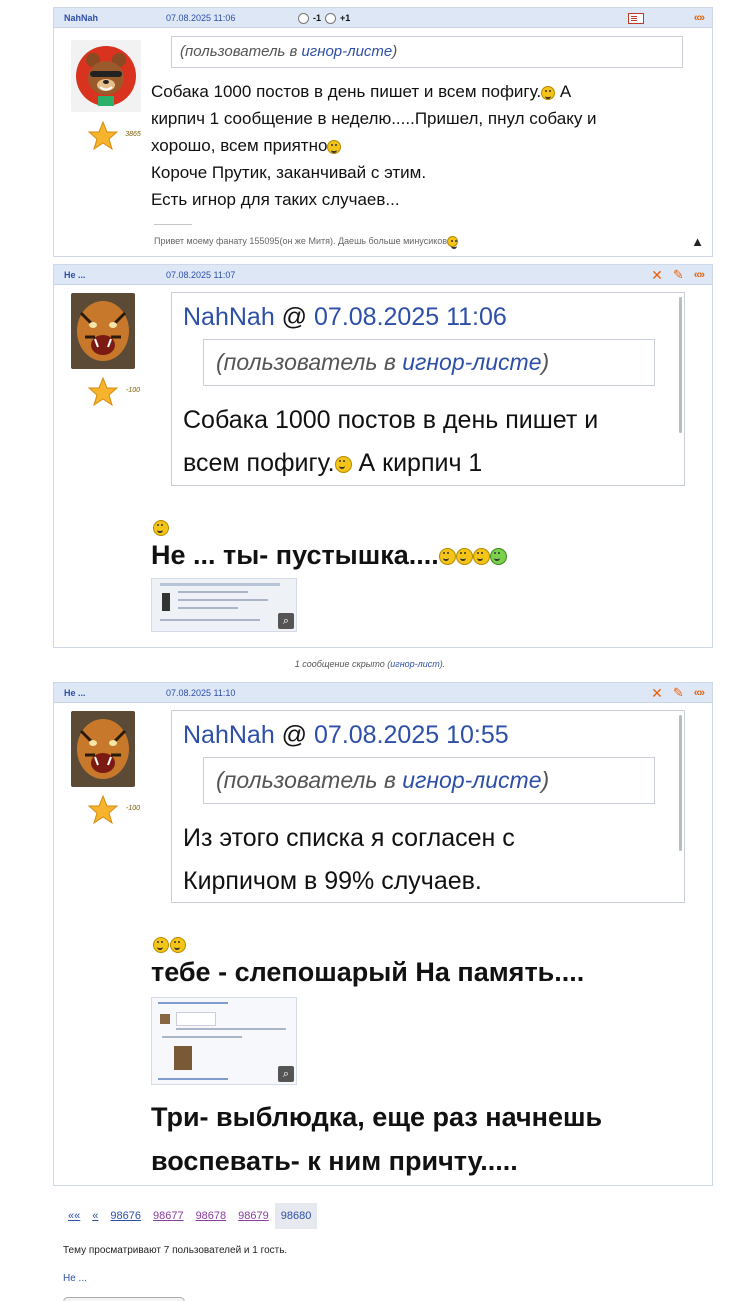 The width and height of the screenshot is (740, 1301). Describe the element at coordinates (113, 809) in the screenshot. I see `rating-star-icon: -100` at that location.